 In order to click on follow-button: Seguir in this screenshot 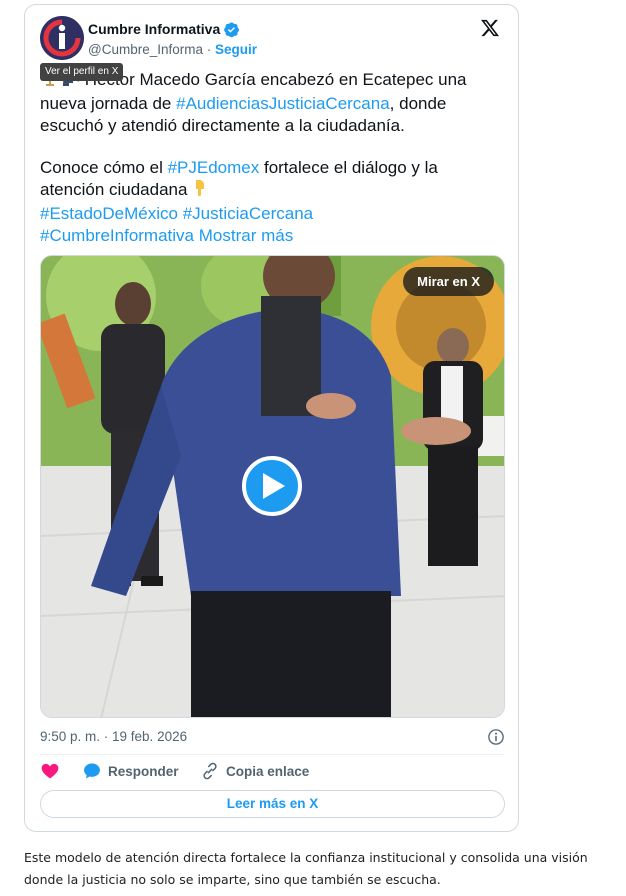, I will do `click(236, 49)`.